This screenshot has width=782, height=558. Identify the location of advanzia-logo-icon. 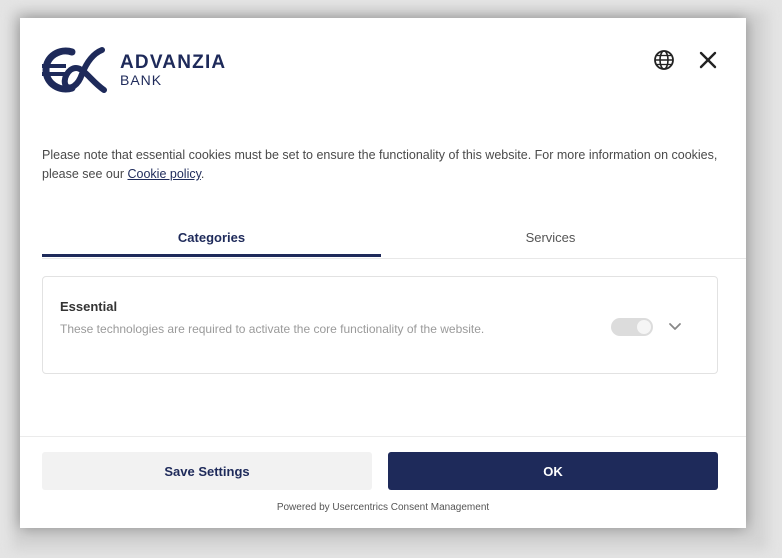
(74, 70).